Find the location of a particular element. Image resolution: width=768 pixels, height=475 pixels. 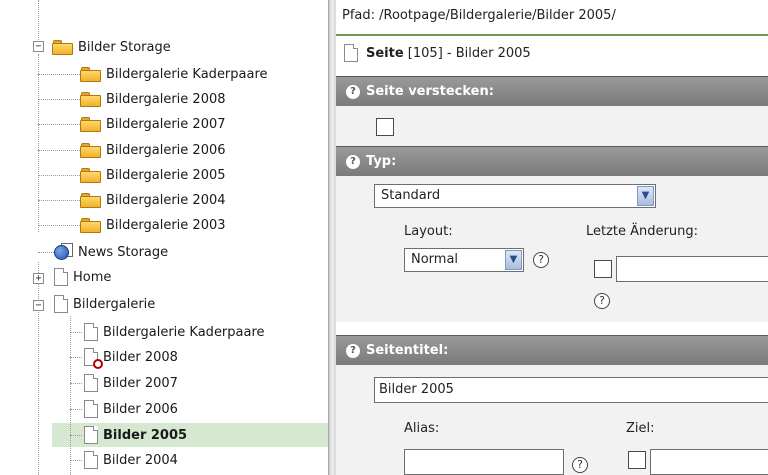

last-change-field is located at coordinates (692, 269).